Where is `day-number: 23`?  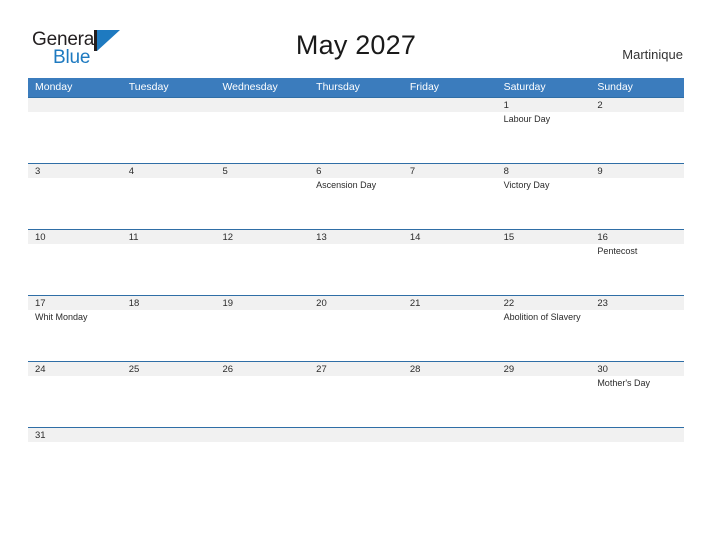
day-number: 23 is located at coordinates (602, 303).